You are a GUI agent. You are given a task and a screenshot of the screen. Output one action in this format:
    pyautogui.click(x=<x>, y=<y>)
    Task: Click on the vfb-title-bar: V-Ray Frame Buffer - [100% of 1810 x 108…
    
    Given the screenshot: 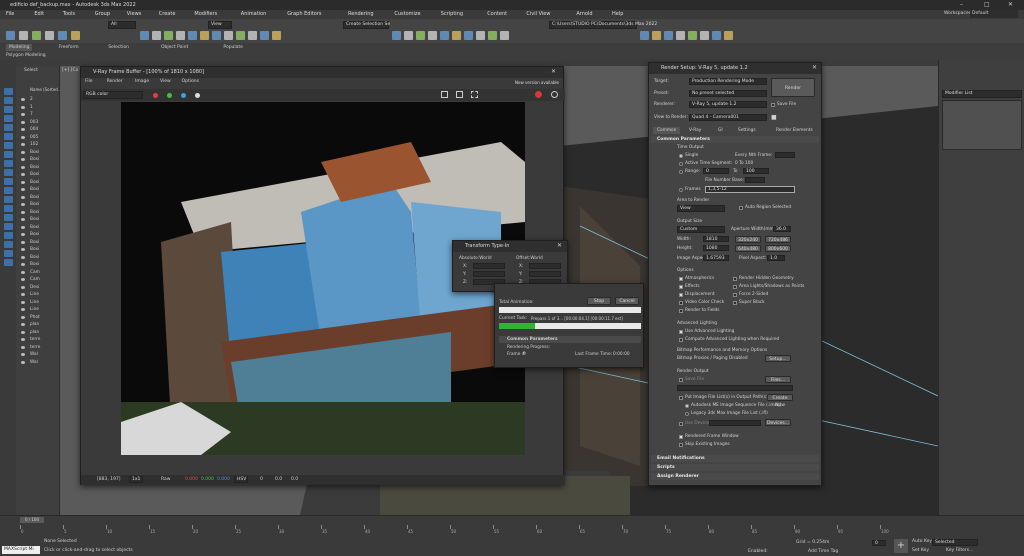 What is the action you would take?
    pyautogui.click(x=322, y=72)
    